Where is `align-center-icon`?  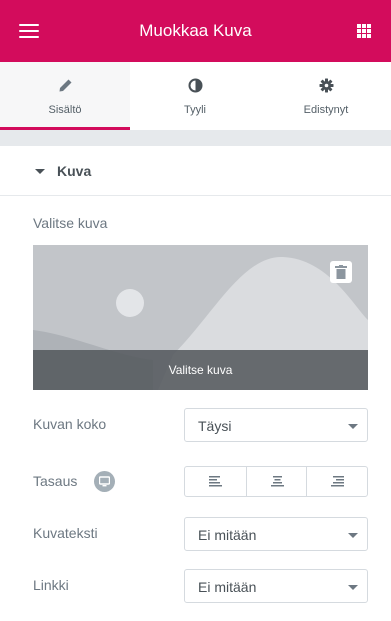
align-center-icon is located at coordinates (277, 481).